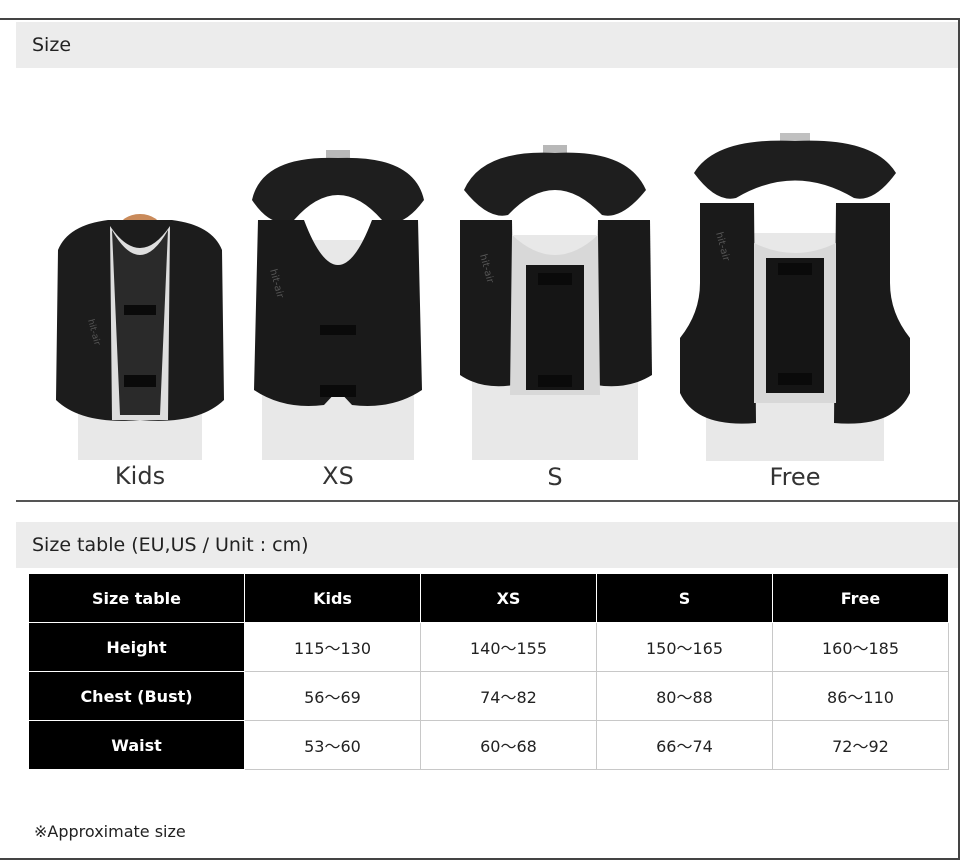  I want to click on row-header-waist: Waist, so click(136, 745).